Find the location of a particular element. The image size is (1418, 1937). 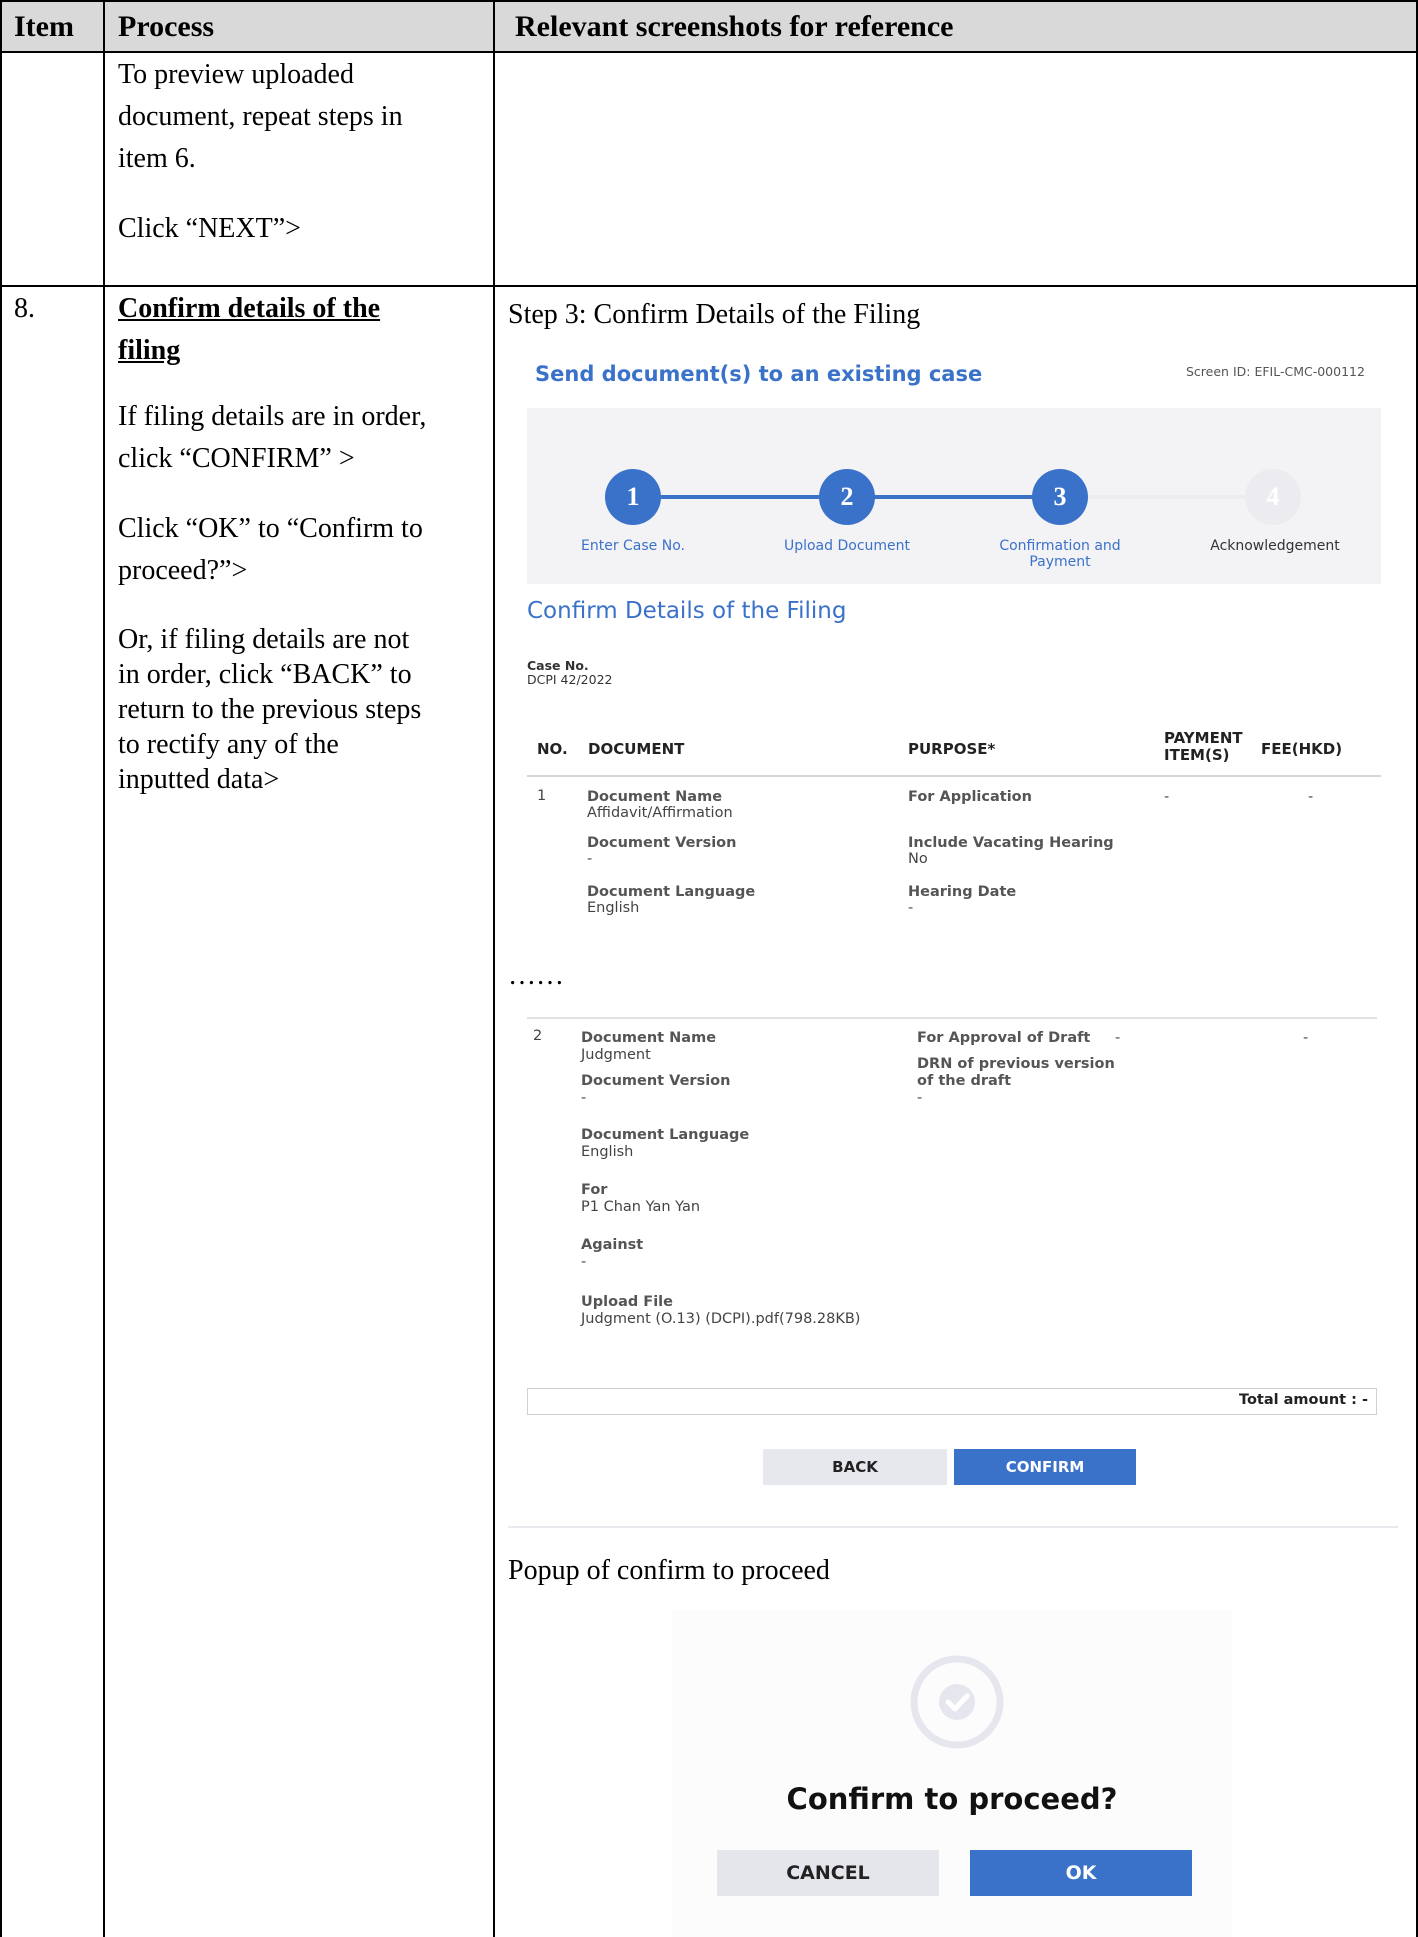

doc2-version-label: Document Version is located at coordinates (656, 1081).